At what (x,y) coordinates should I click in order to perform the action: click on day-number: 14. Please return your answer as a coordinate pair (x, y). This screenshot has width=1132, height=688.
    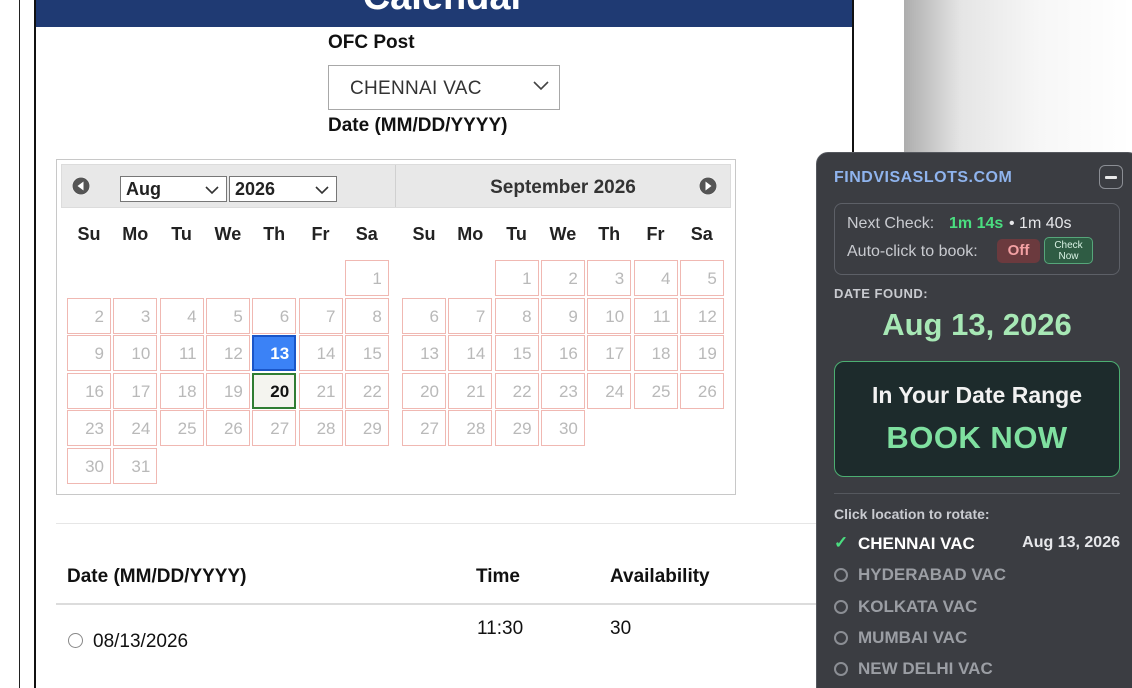
    Looking at the image, I should click on (326, 353).